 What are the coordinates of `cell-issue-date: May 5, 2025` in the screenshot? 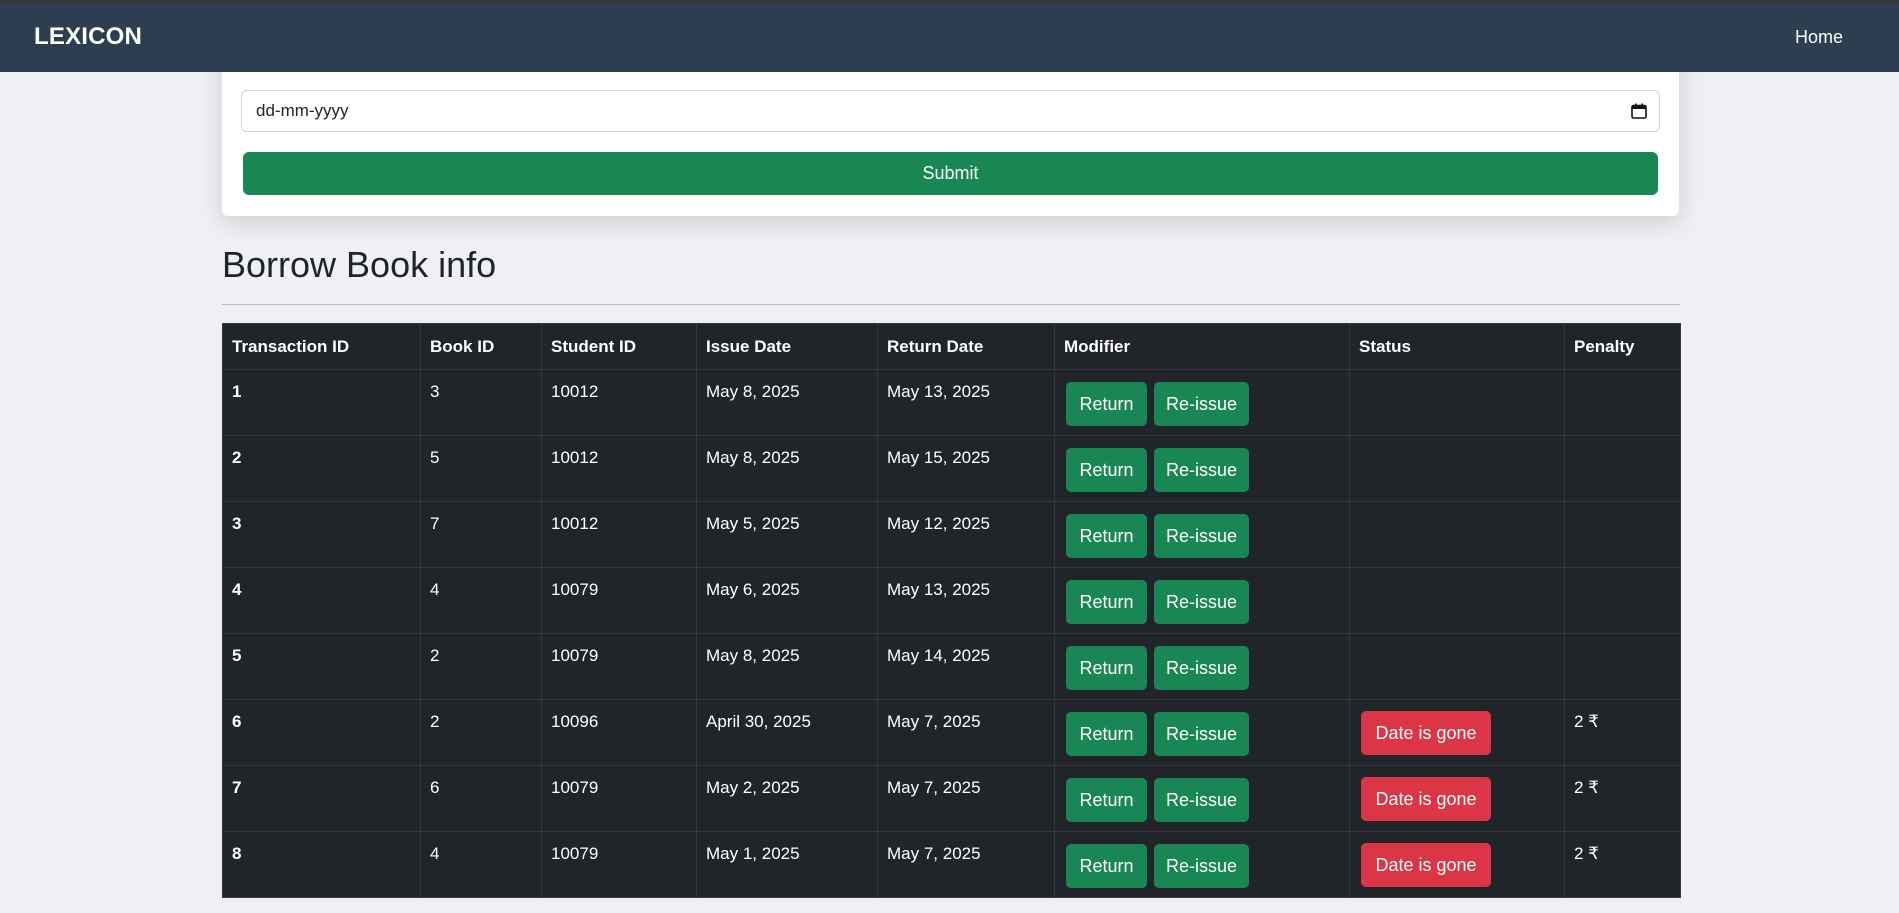 It's located at (787, 534).